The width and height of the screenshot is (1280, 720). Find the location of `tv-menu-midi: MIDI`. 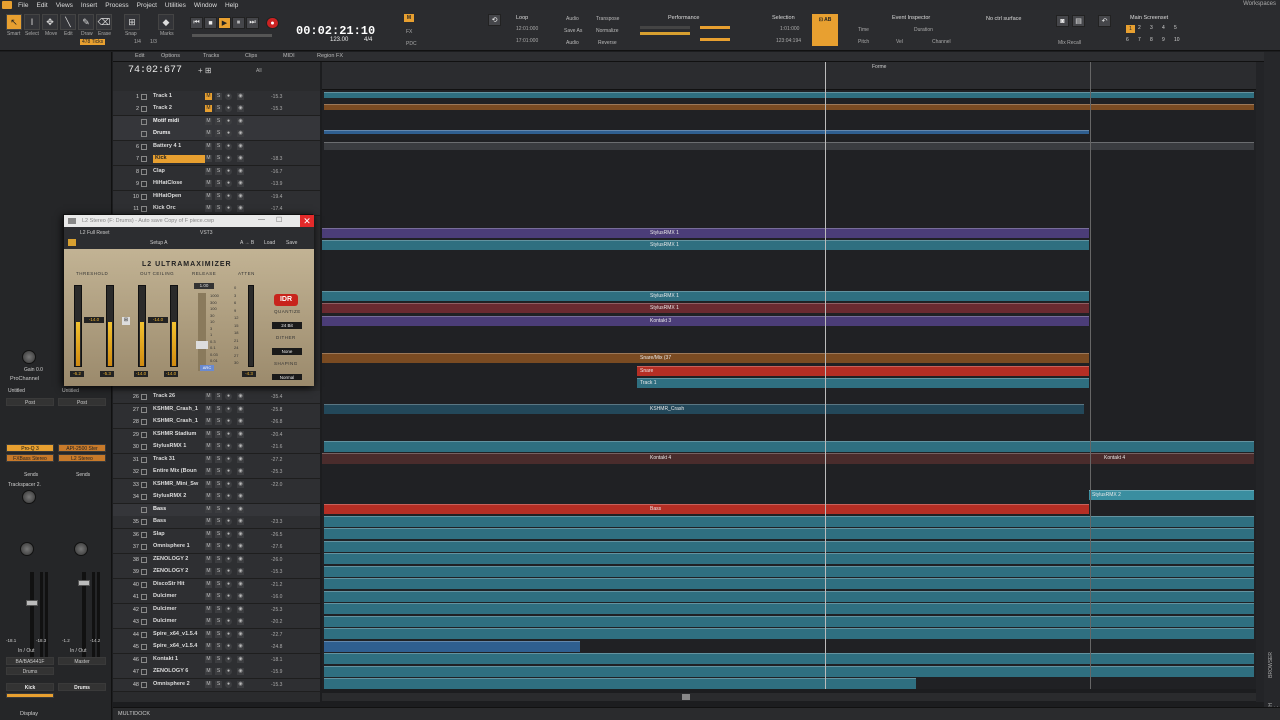

tv-menu-midi: MIDI is located at coordinates (289, 56).